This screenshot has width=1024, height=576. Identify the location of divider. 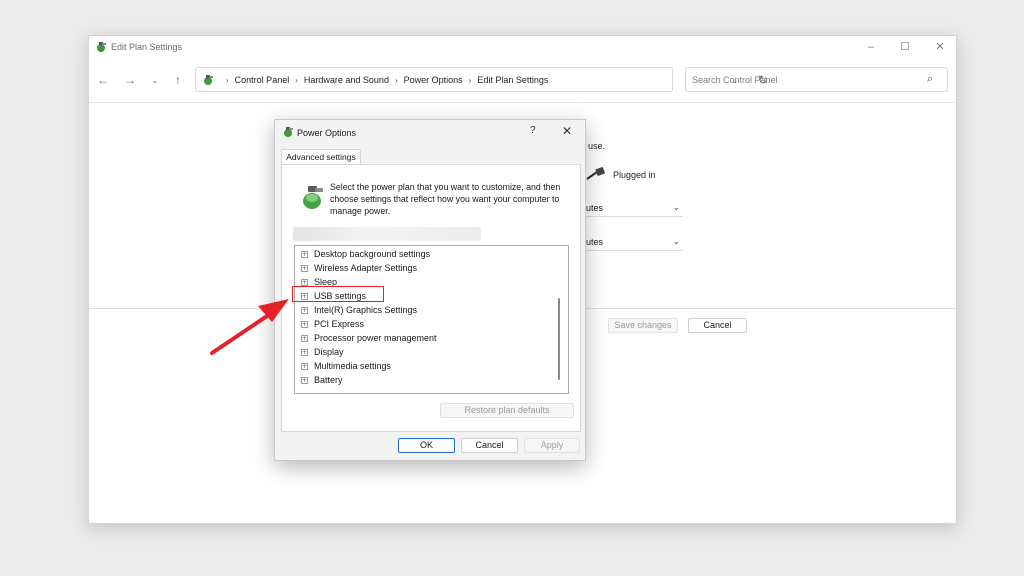
(522, 102).